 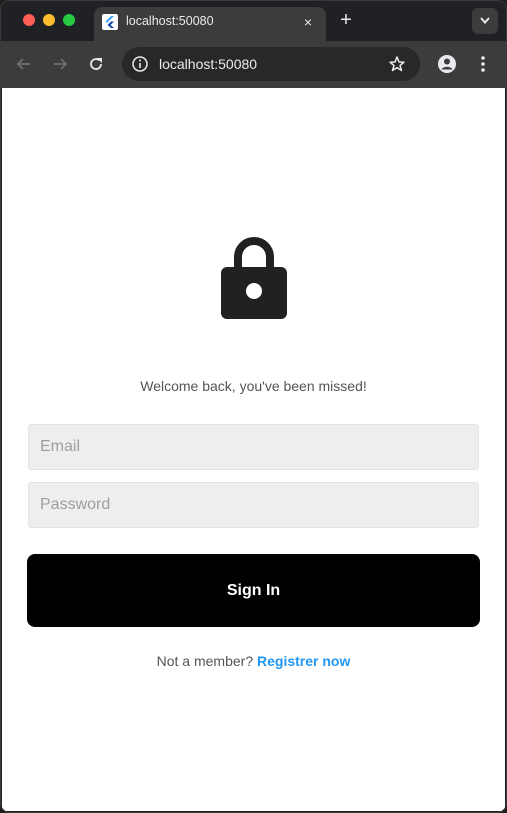 What do you see at coordinates (69, 20) in the screenshot?
I see `maximize-window-button` at bounding box center [69, 20].